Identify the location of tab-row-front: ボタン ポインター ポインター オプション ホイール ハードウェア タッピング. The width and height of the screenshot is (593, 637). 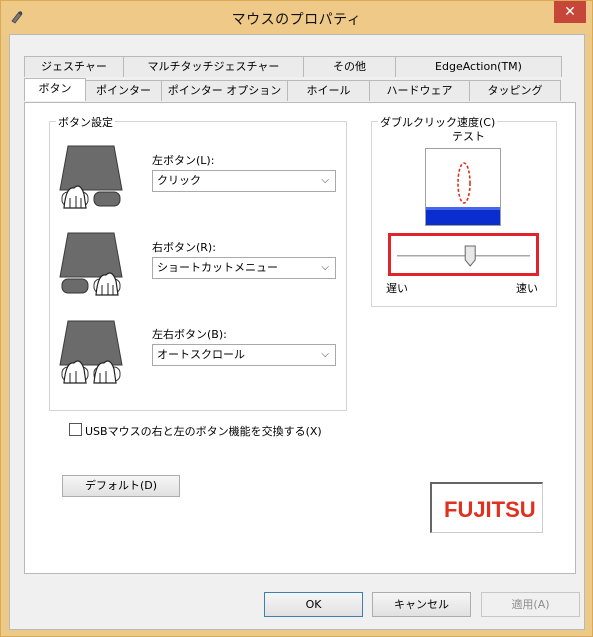
(292, 89).